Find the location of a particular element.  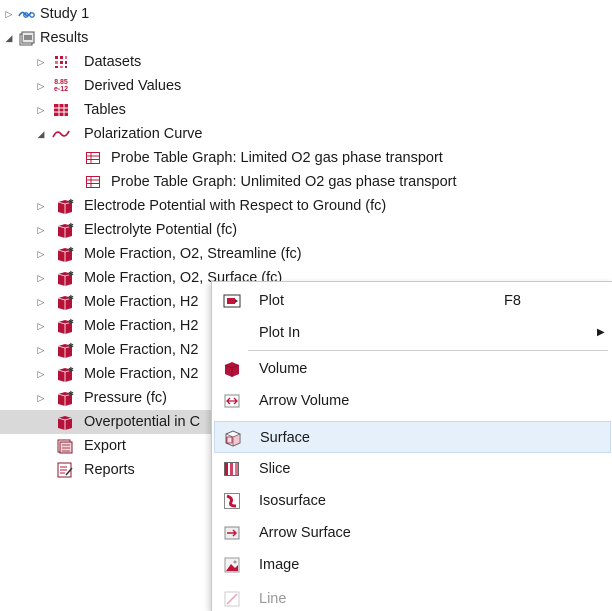

arrow-surface-icon is located at coordinates (232, 533).